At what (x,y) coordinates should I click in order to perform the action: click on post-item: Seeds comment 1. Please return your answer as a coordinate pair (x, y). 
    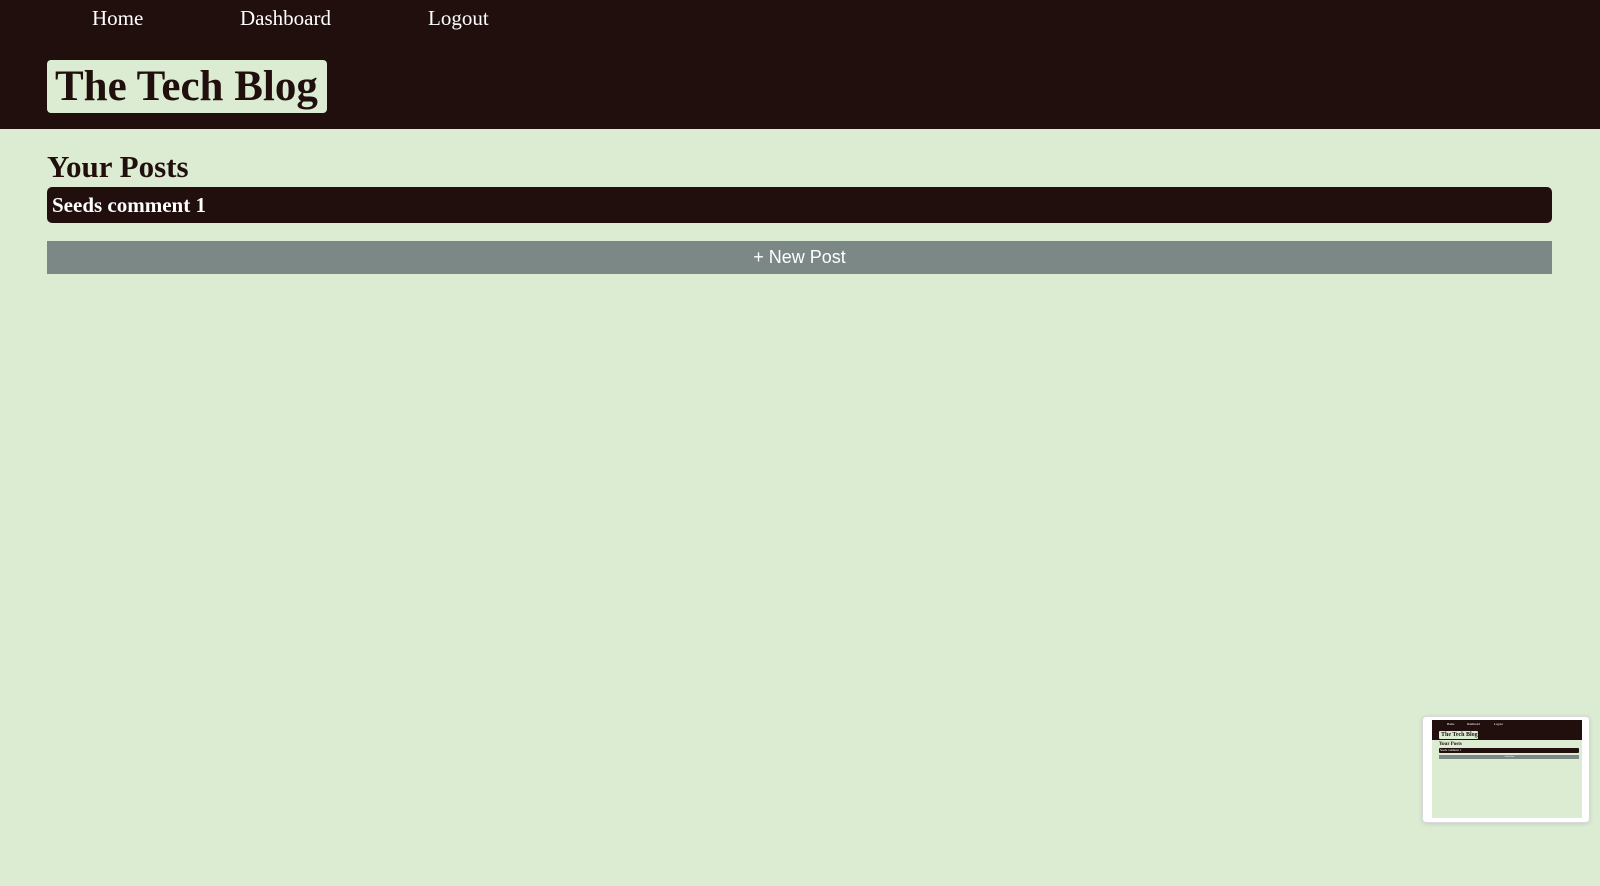
    Looking at the image, I should click on (799, 205).